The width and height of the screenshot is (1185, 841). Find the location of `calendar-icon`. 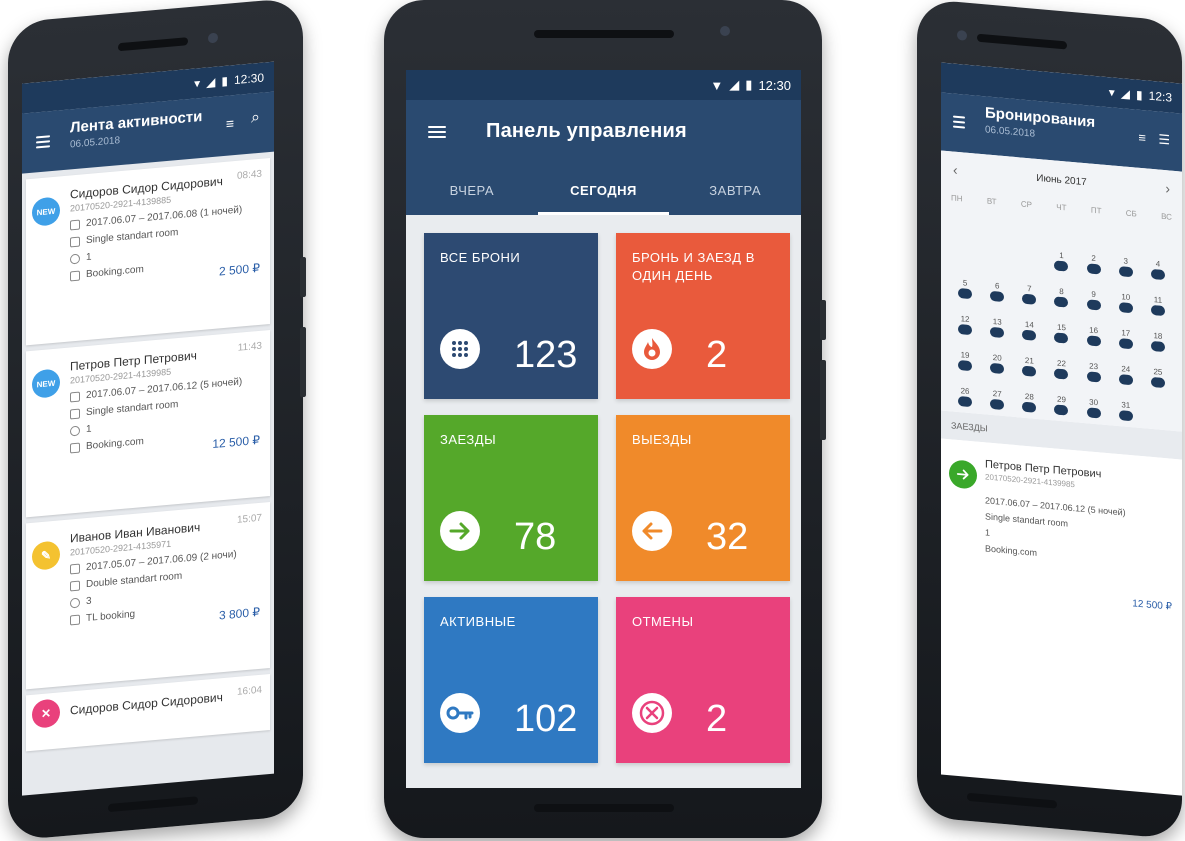

calendar-icon is located at coordinates (75, 568).